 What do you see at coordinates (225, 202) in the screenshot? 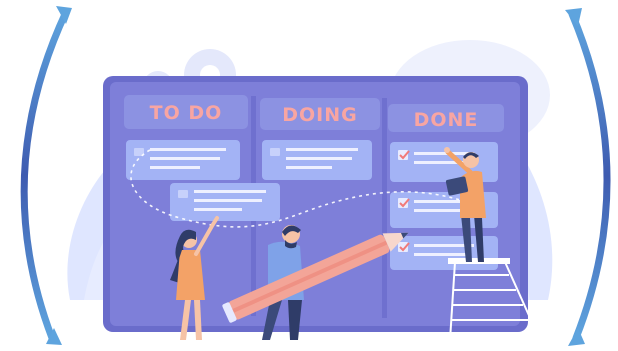
I see `task-card-dragged` at bounding box center [225, 202].